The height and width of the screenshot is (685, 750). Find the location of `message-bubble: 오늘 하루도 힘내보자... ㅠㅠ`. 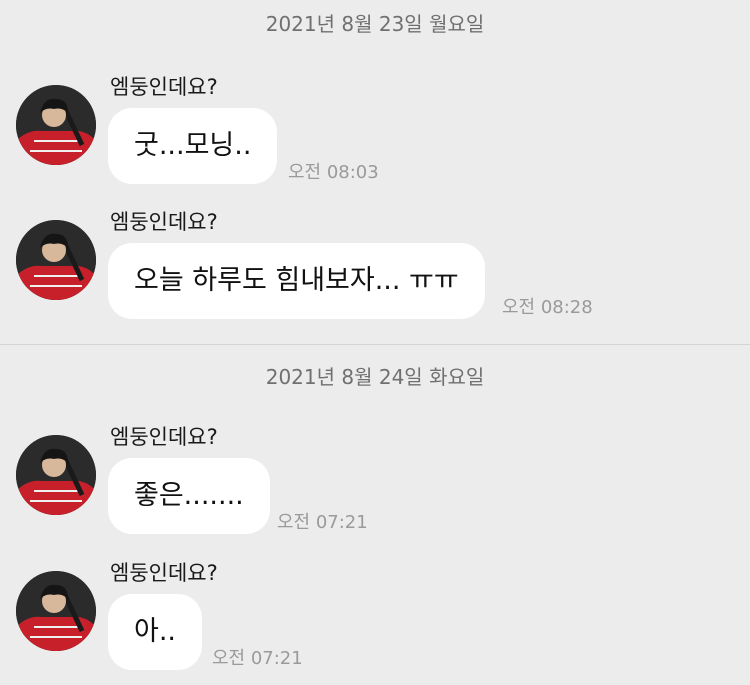

message-bubble: 오늘 하루도 힘내보자... ㅠㅠ is located at coordinates (296, 281).